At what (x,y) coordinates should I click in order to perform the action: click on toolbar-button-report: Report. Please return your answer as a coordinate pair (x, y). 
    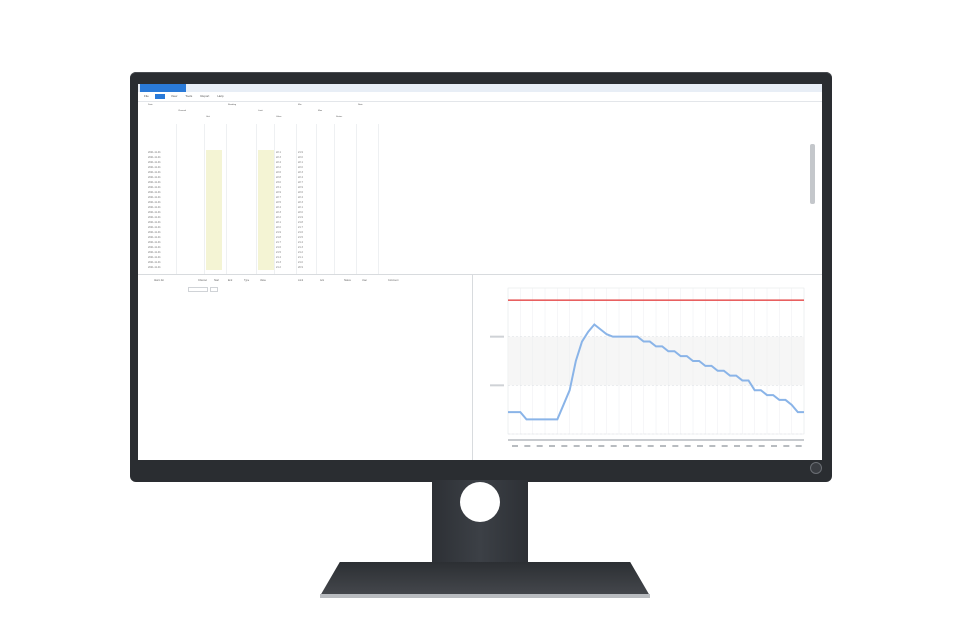
    Looking at the image, I should click on (204, 96).